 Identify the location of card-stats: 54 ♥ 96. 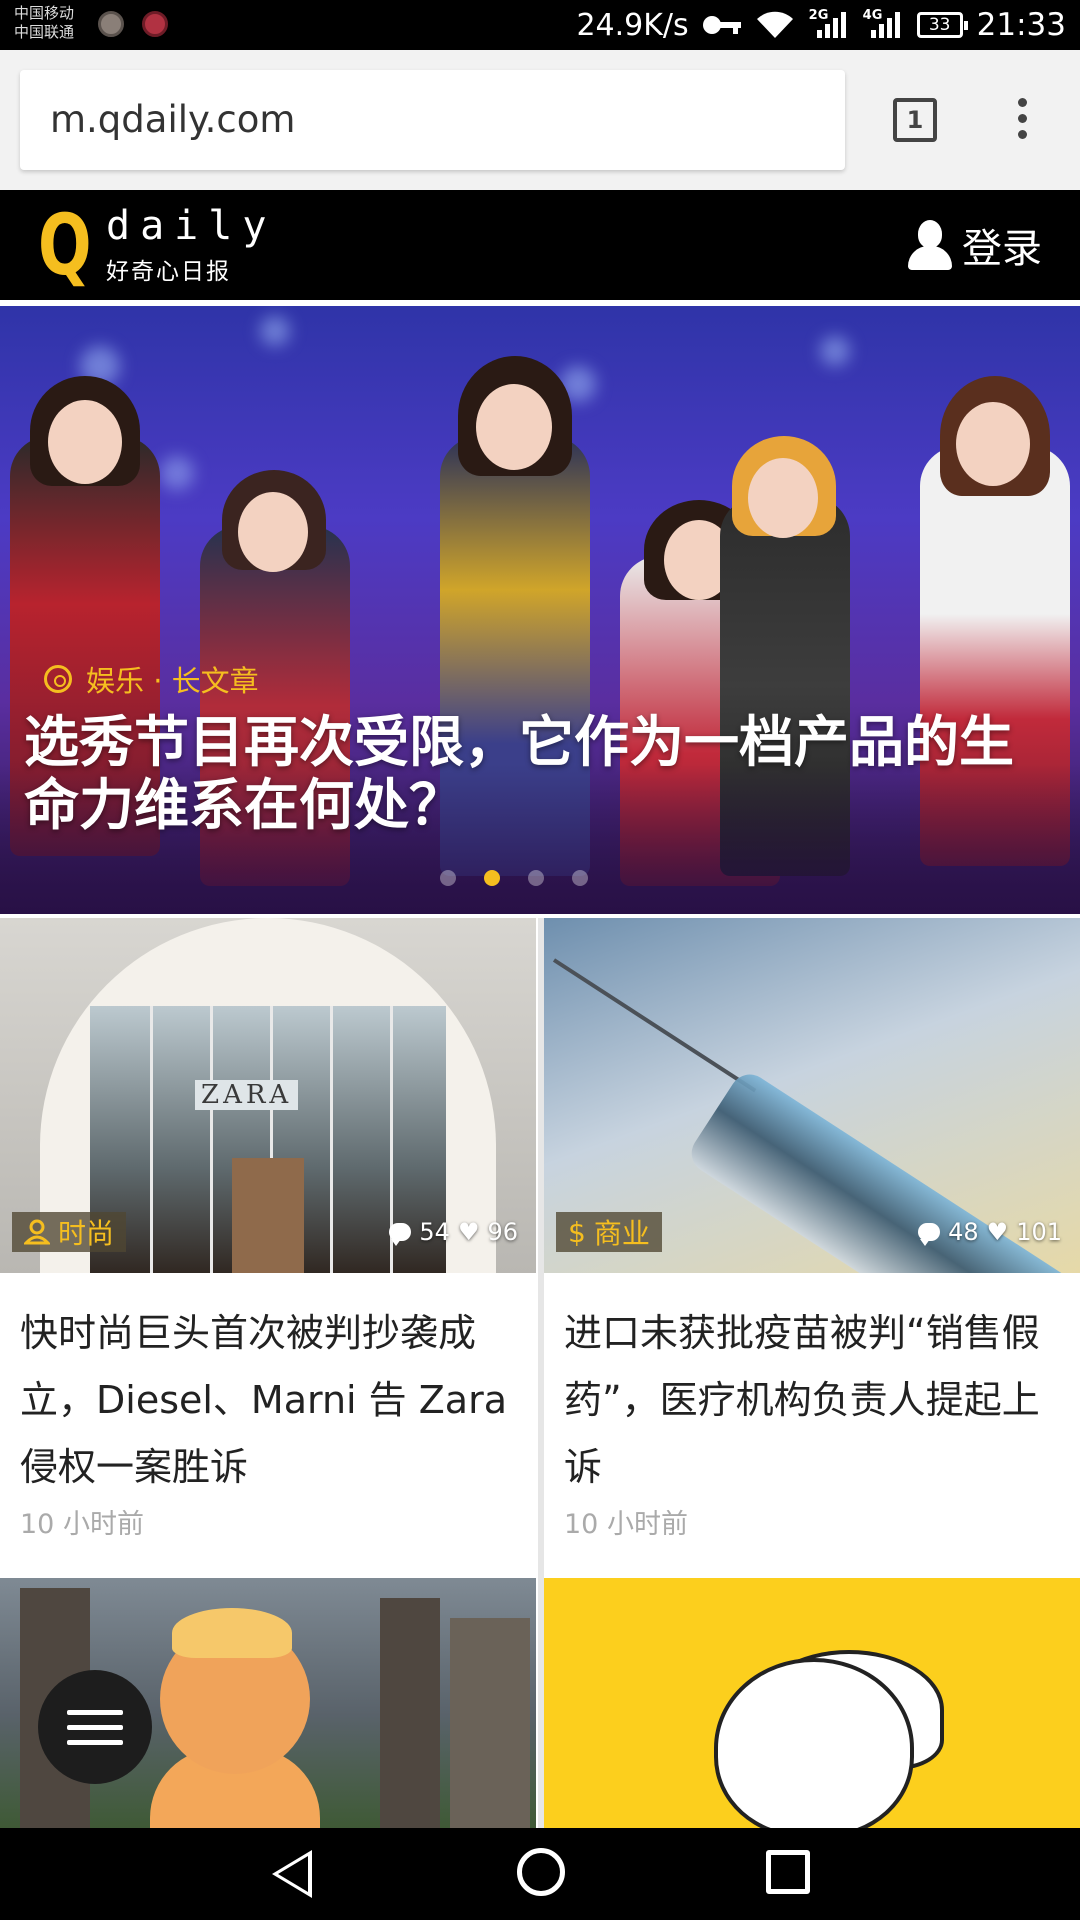
(453, 1232).